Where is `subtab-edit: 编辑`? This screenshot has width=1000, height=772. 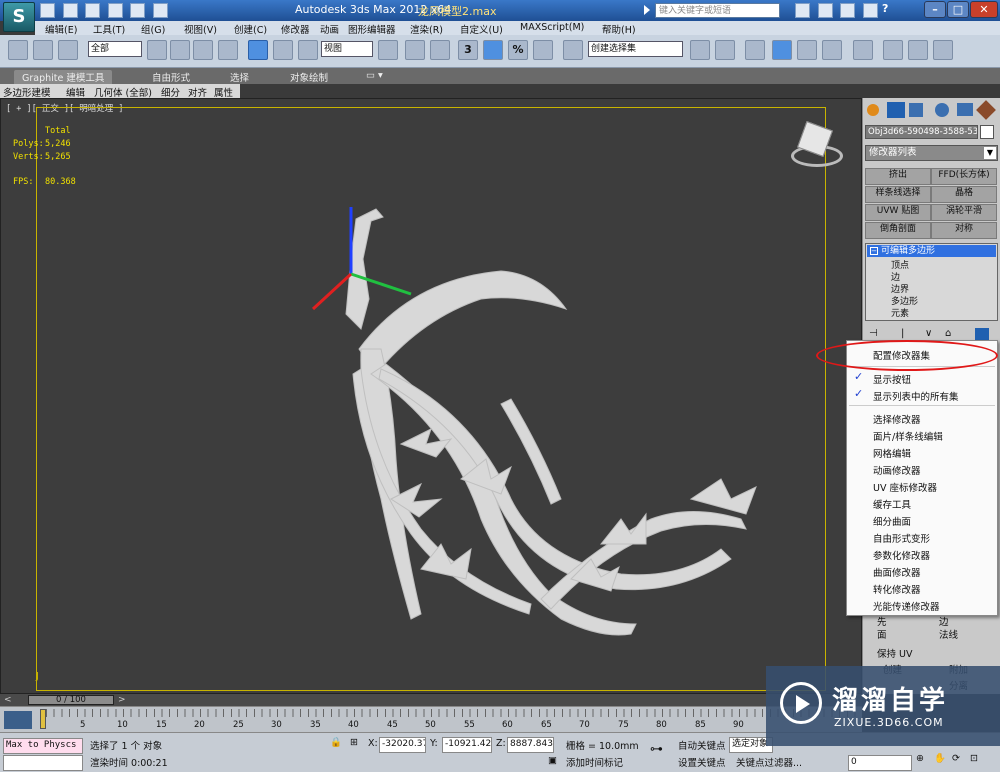 subtab-edit: 编辑 is located at coordinates (75, 92).